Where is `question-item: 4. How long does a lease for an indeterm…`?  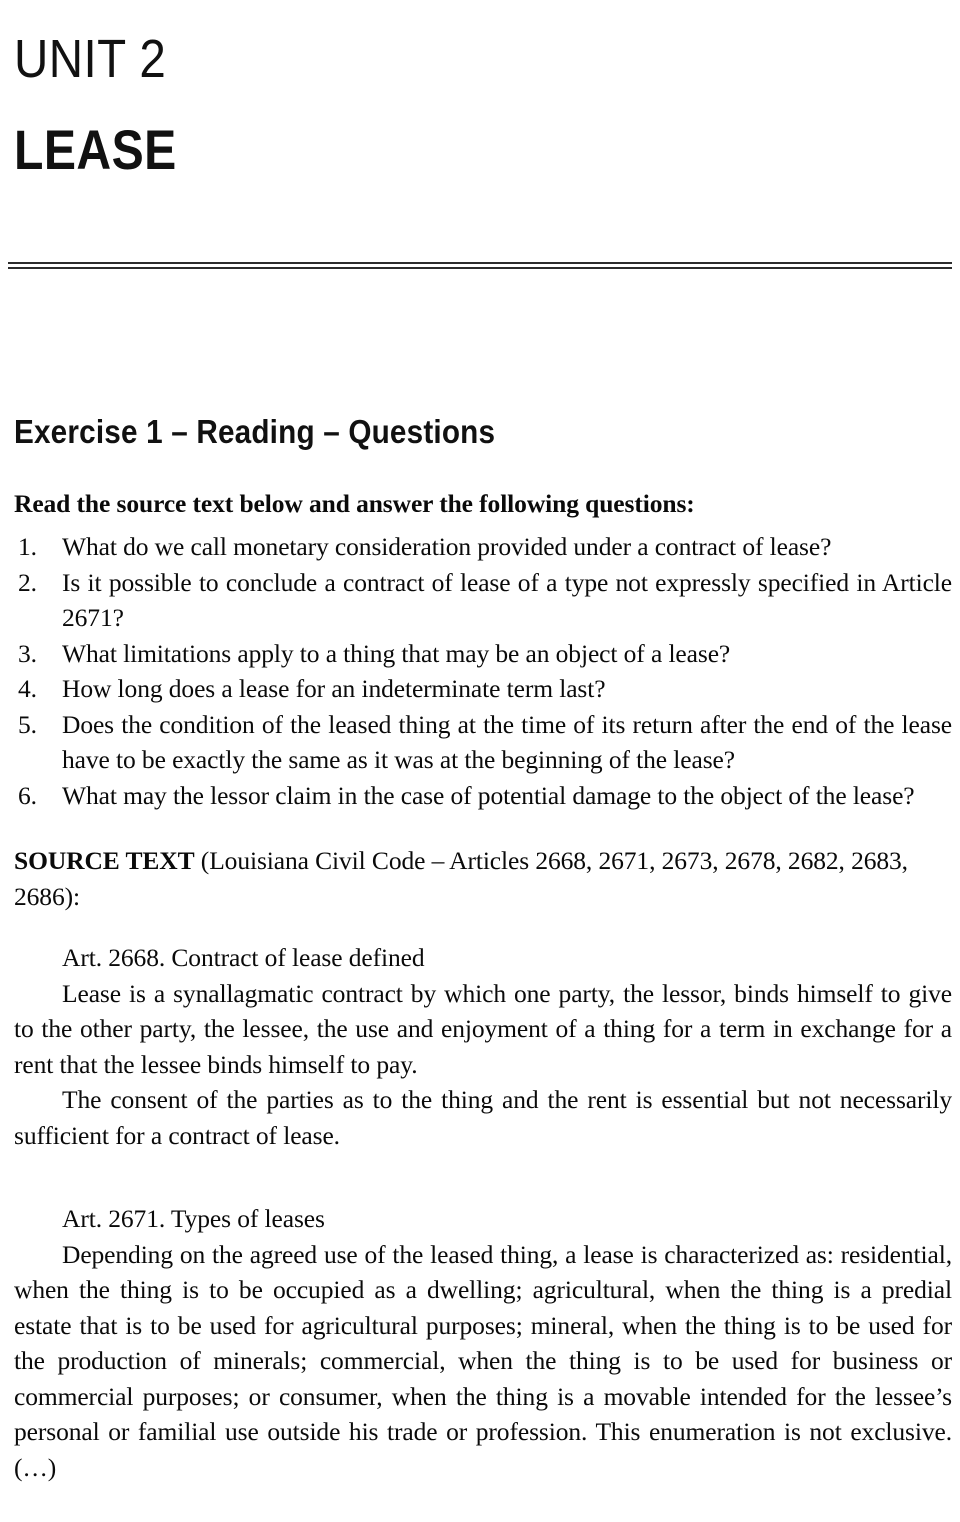
question-item: 4. How long does a lease for an indeterm… is located at coordinates (483, 689).